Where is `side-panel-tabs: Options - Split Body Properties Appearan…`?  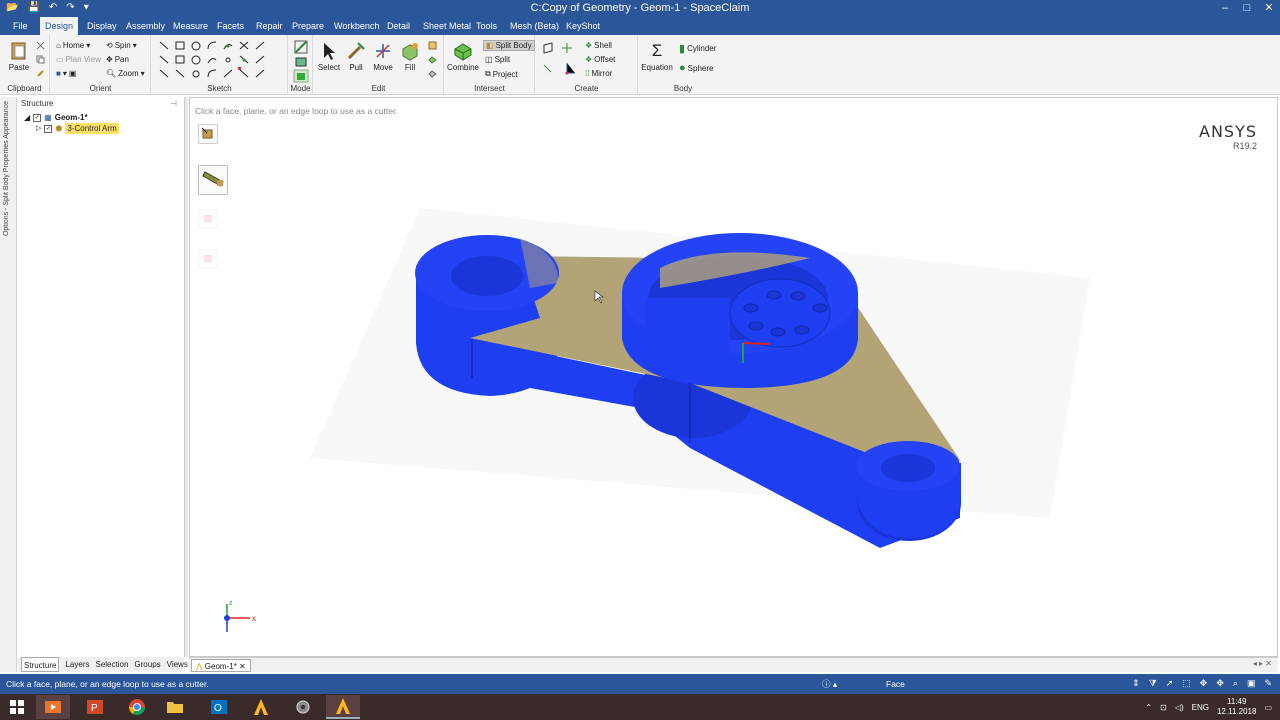
side-panel-tabs: Options - Split Body Properties Appearan… is located at coordinates (6, 168).